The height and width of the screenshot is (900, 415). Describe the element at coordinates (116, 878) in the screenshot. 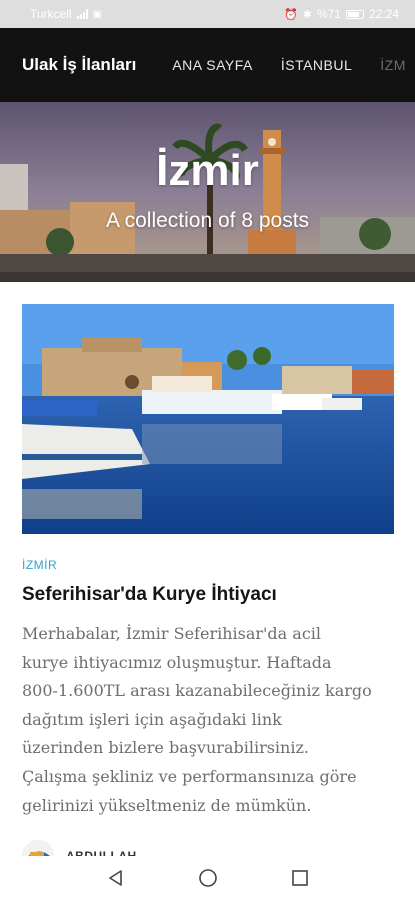

I see `back-icon` at that location.